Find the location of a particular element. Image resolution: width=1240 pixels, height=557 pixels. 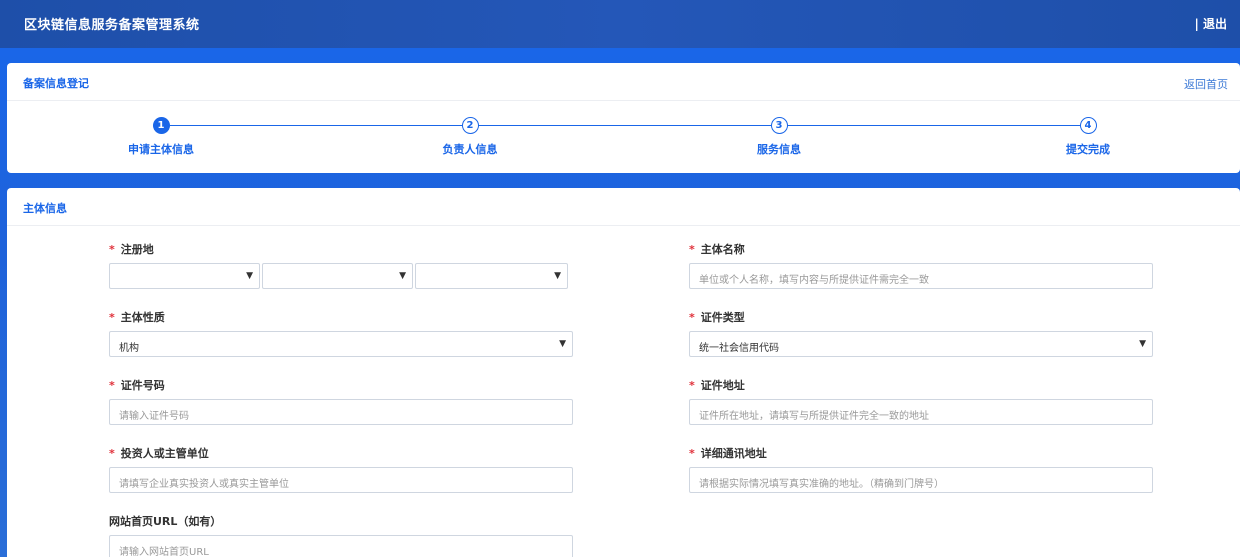

cert-number-field: * 证件号码 请输入证件号码 is located at coordinates (341, 401).